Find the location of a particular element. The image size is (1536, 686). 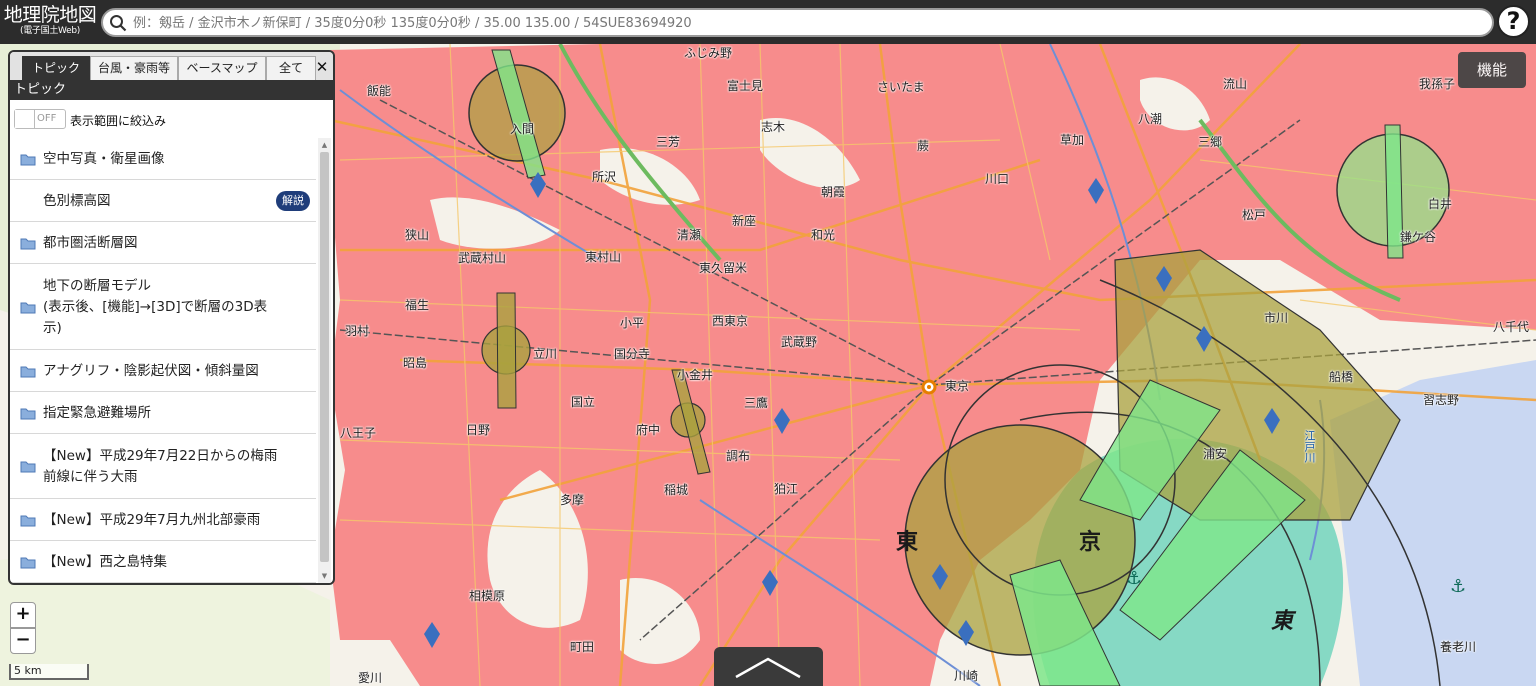

info-badge: 解説 is located at coordinates (293, 201).